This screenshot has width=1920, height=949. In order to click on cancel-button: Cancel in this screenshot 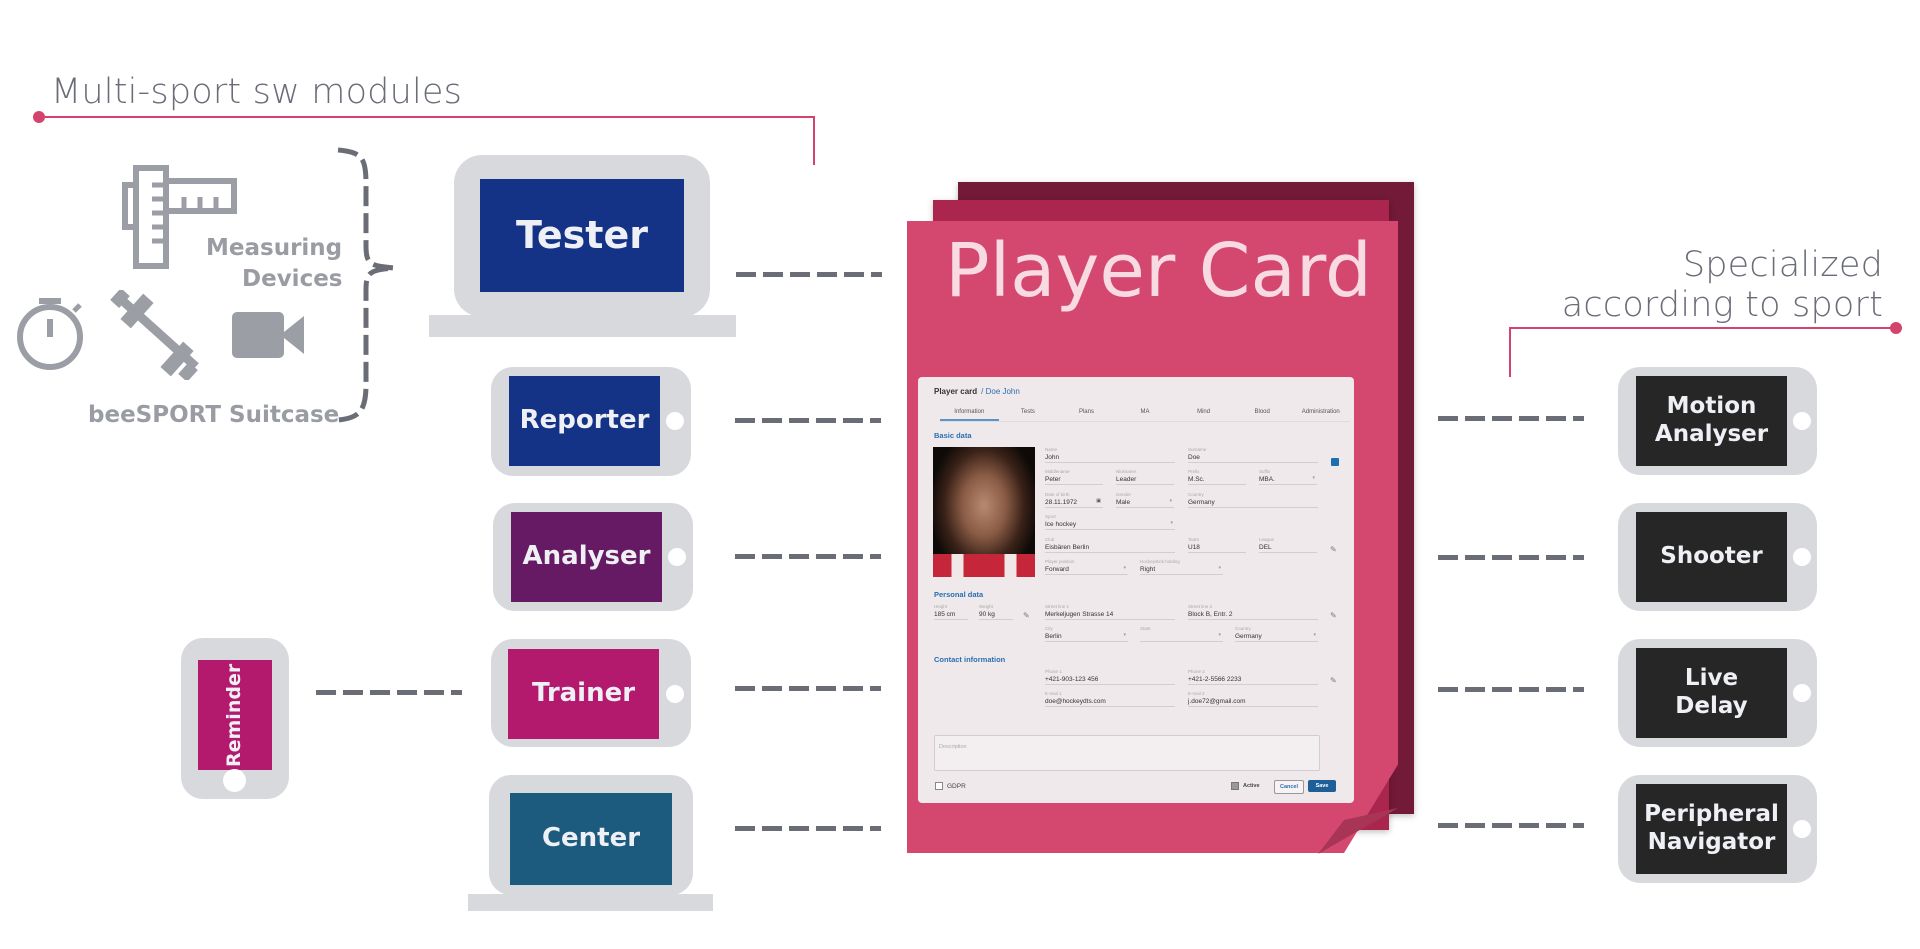, I will do `click(1289, 787)`.